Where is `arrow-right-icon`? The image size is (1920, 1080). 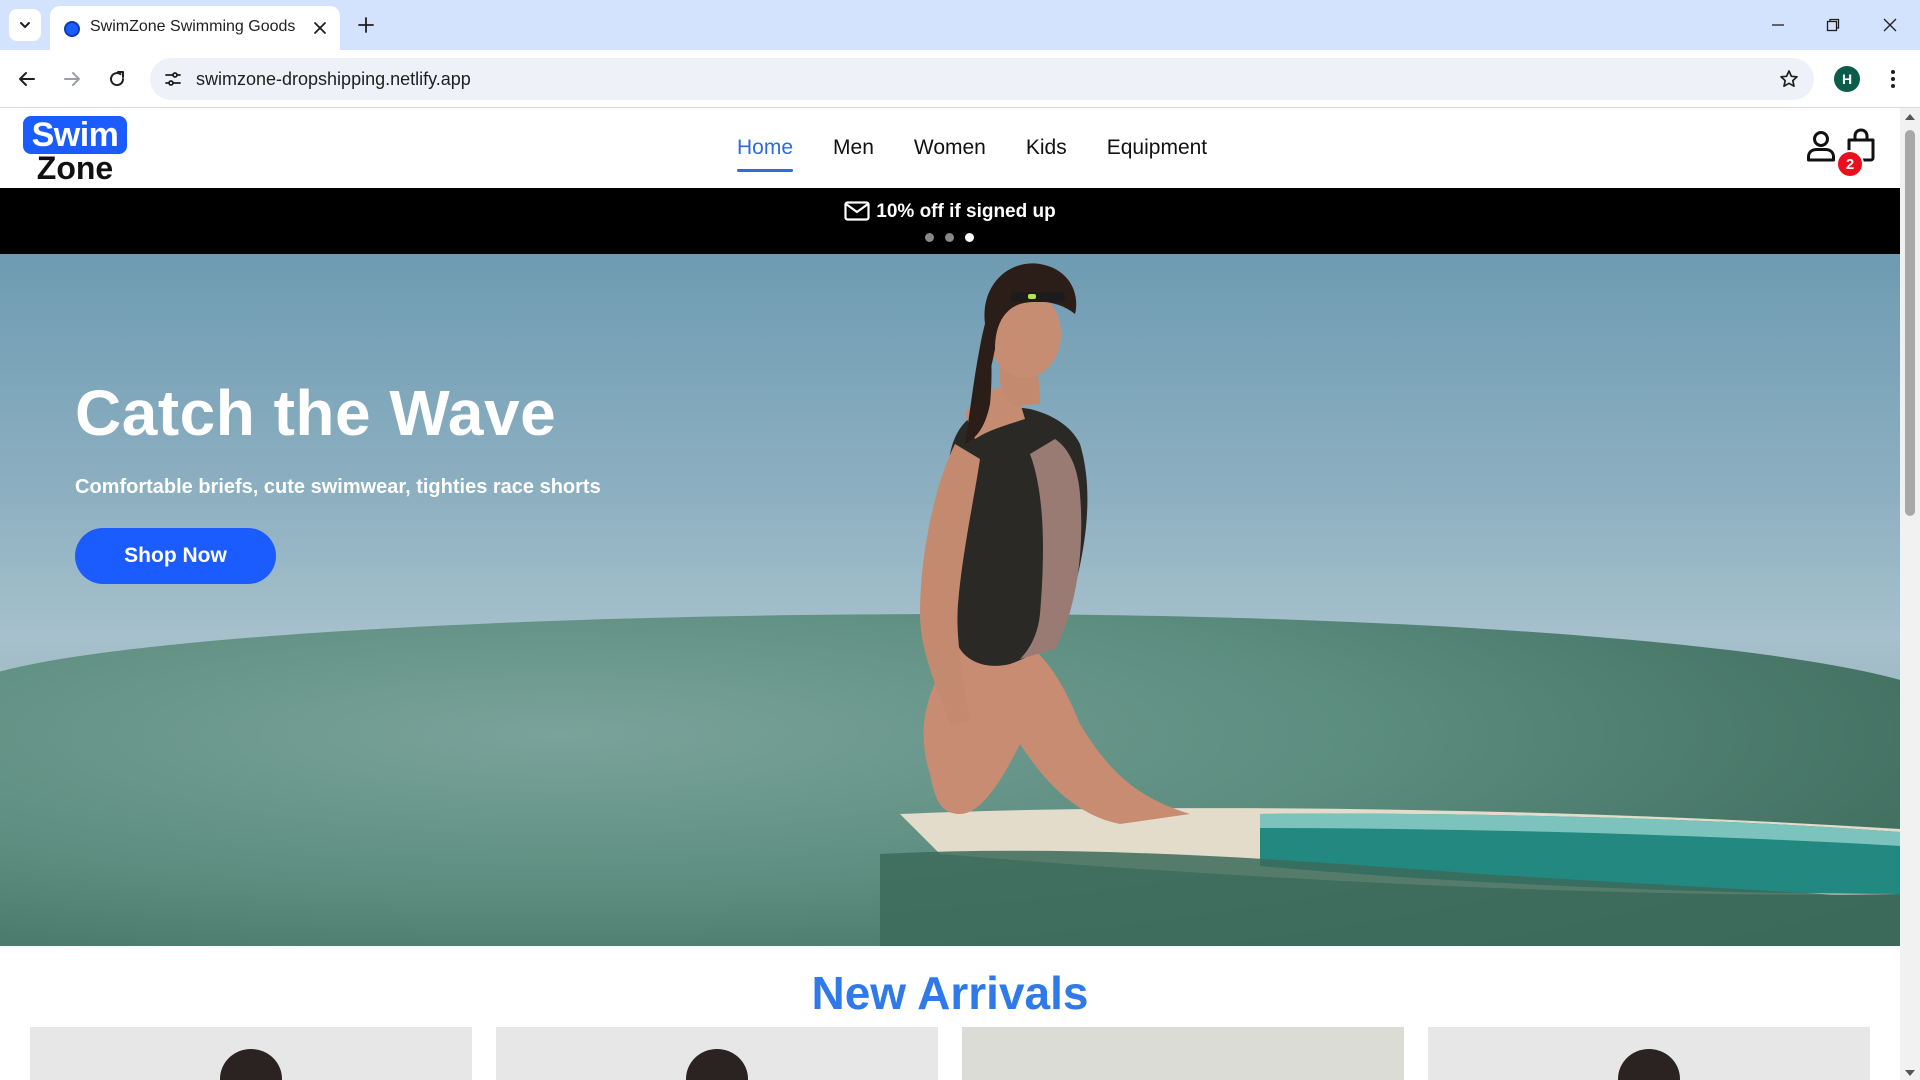 arrow-right-icon is located at coordinates (72, 79).